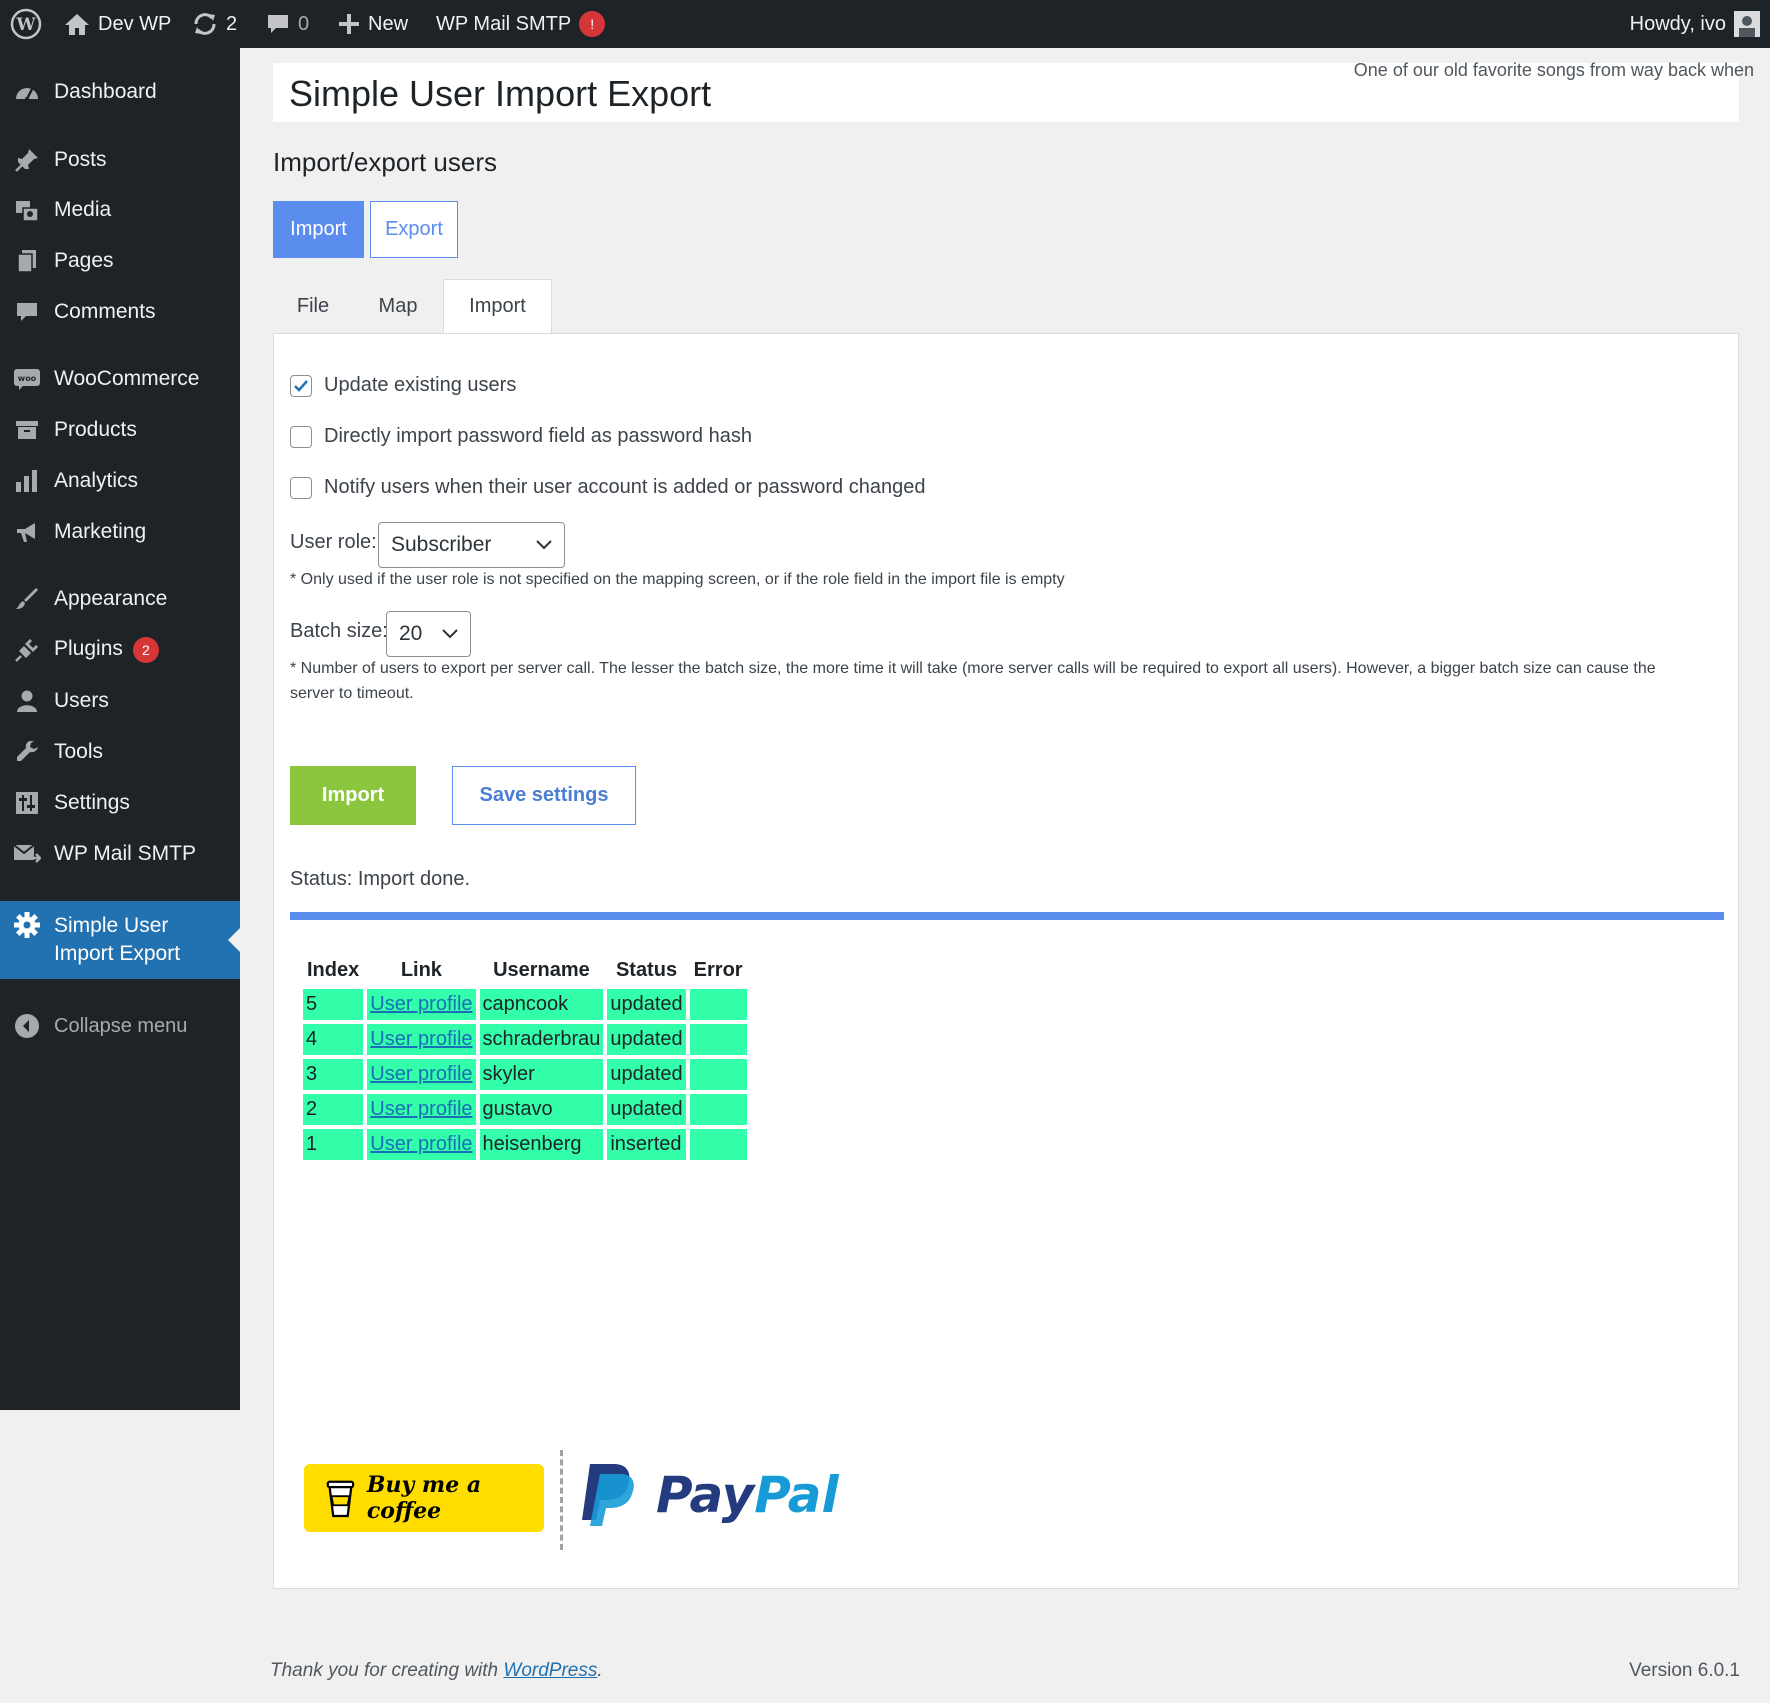 The width and height of the screenshot is (1770, 1703). I want to click on updates-link: 2, so click(214, 24).